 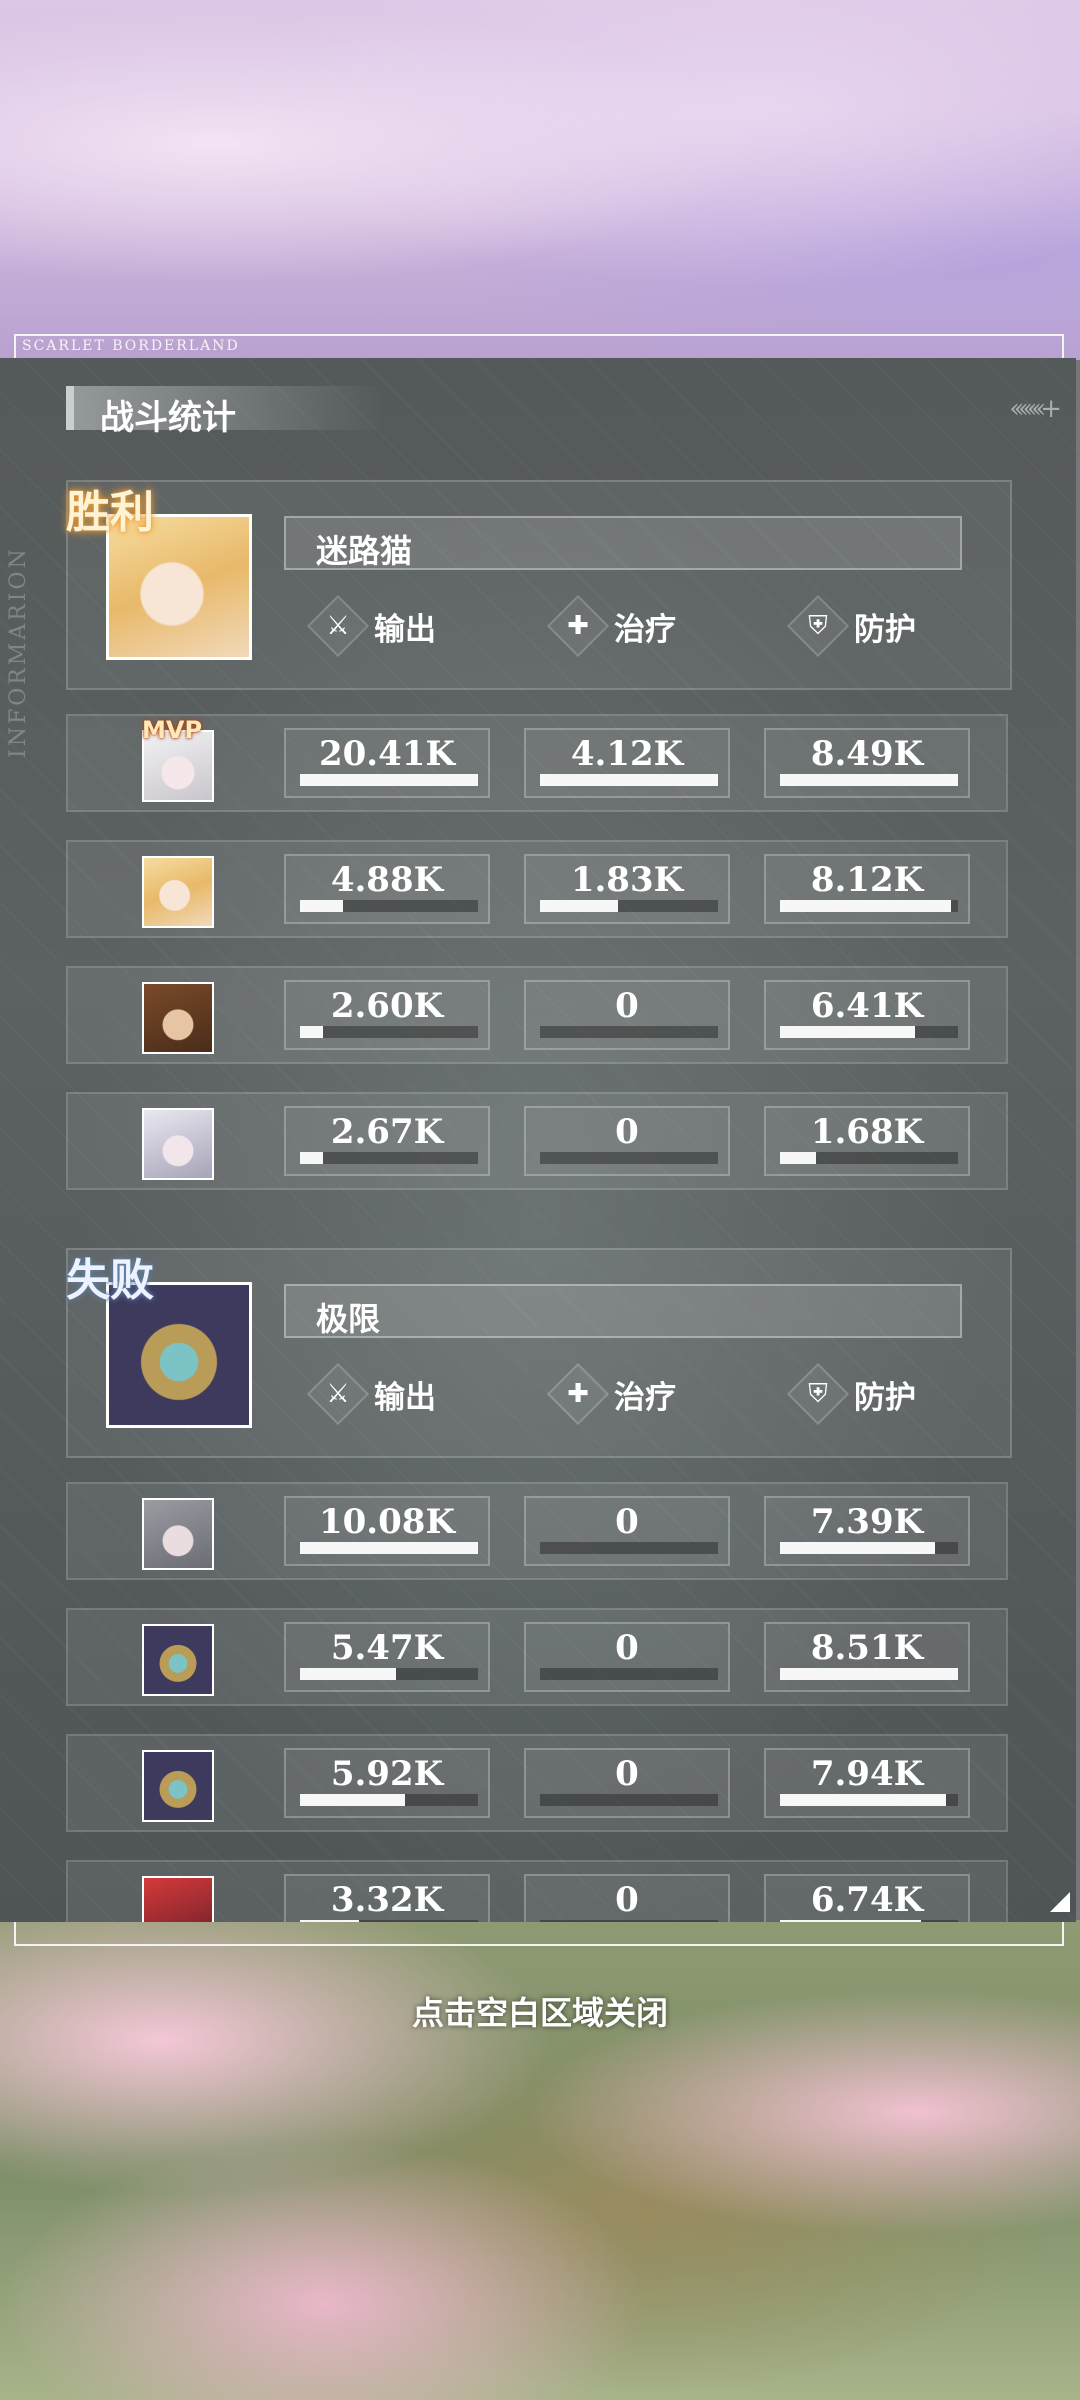 What do you see at coordinates (539, 1934) in the screenshot?
I see `panel-frame-bottom` at bounding box center [539, 1934].